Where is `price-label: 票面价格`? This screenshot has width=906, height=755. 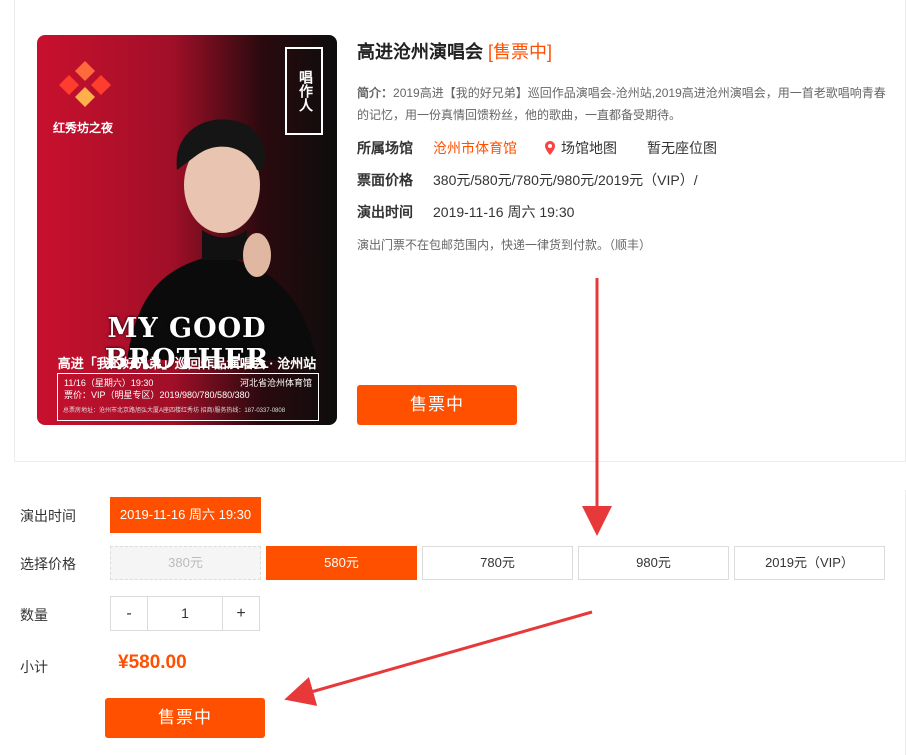 price-label: 票面价格 is located at coordinates (385, 180).